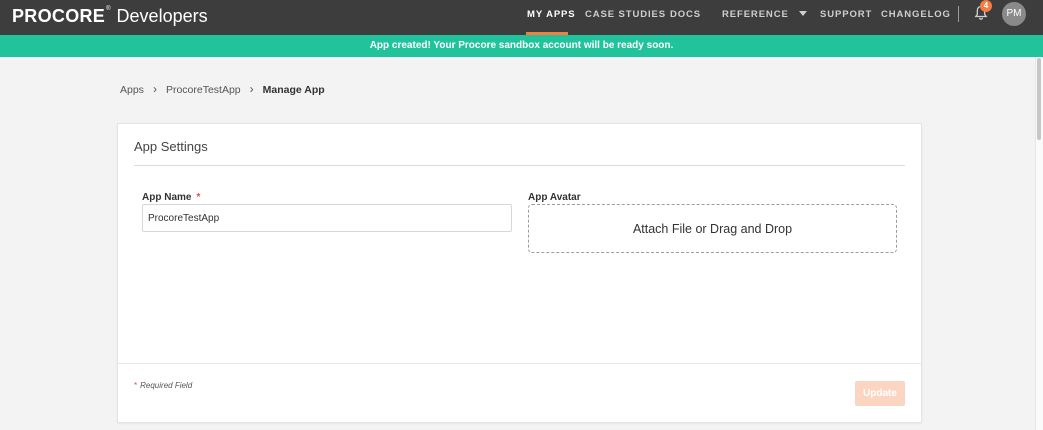 The width and height of the screenshot is (1043, 430). I want to click on nav-reference: REFERENCE, so click(764, 17).